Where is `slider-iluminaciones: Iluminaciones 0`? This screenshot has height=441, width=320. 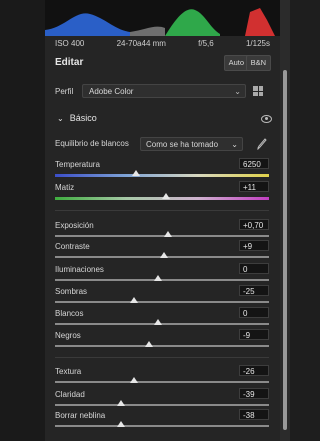
slider-iluminaciones: Iluminaciones 0 is located at coordinates (162, 275).